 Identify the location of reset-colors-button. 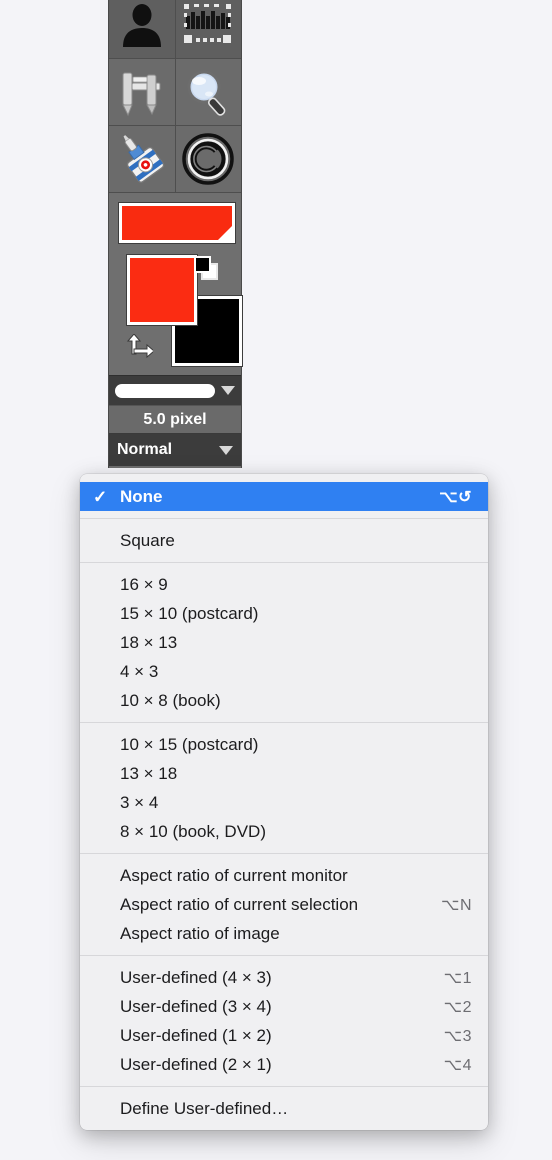
(207, 269).